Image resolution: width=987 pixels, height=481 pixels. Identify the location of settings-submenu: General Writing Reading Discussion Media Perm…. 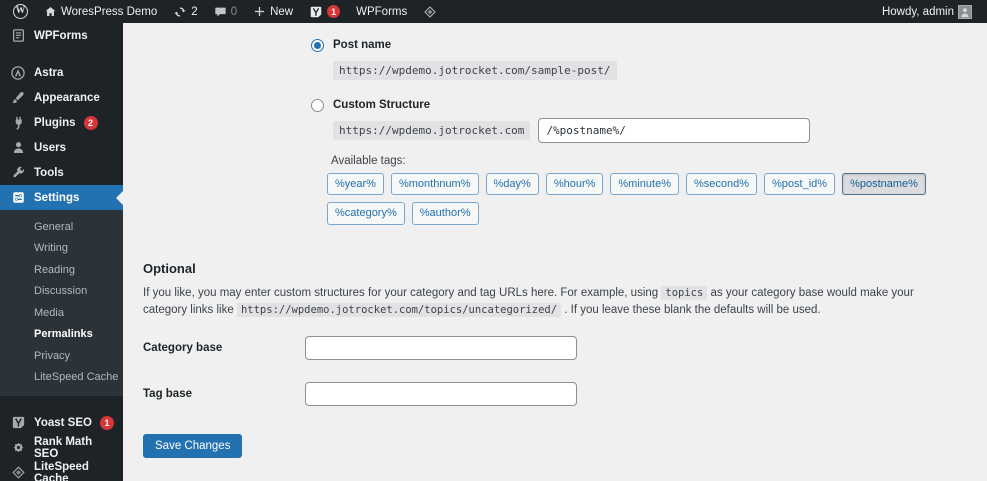
(61, 303).